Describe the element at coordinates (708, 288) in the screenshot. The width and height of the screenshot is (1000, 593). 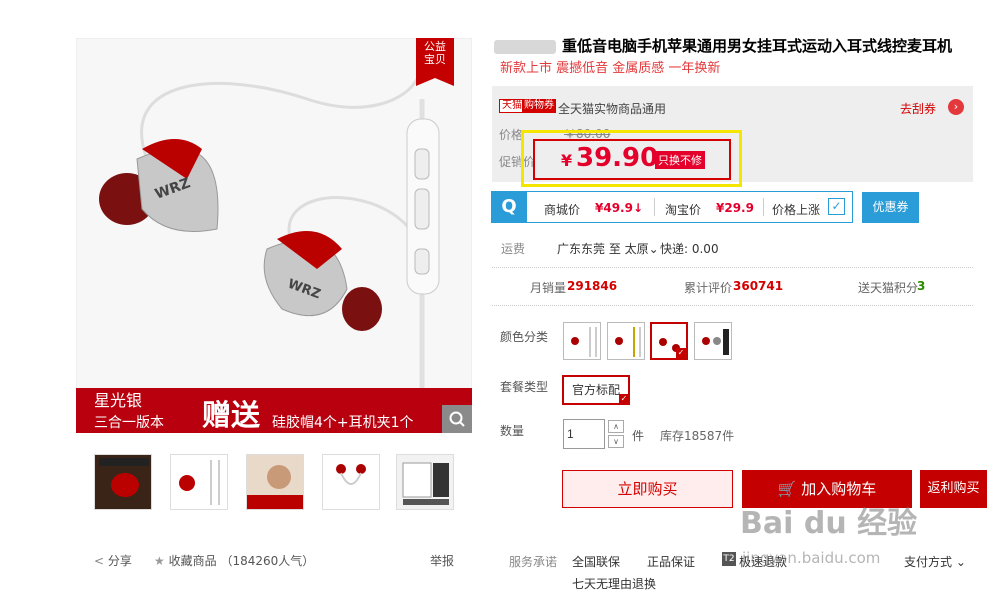
I see `reviews-label: 累计评价` at that location.